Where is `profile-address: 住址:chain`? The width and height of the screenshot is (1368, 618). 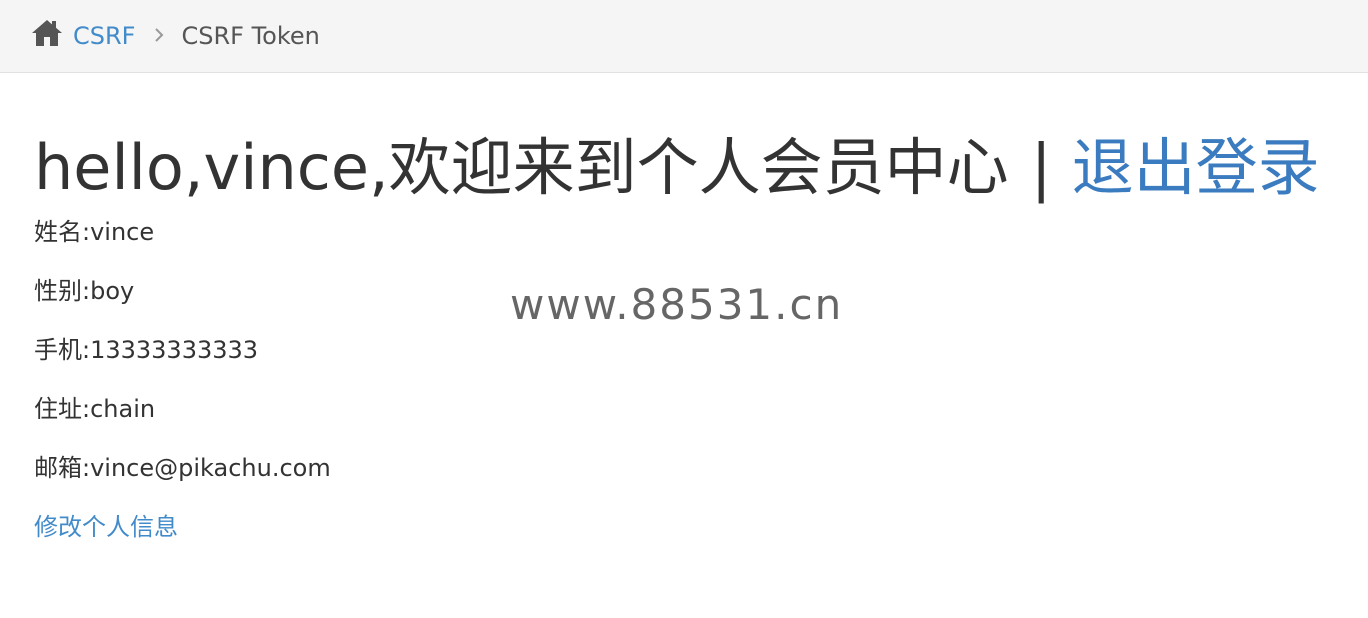
profile-address: 住址:chain is located at coordinates (95, 409).